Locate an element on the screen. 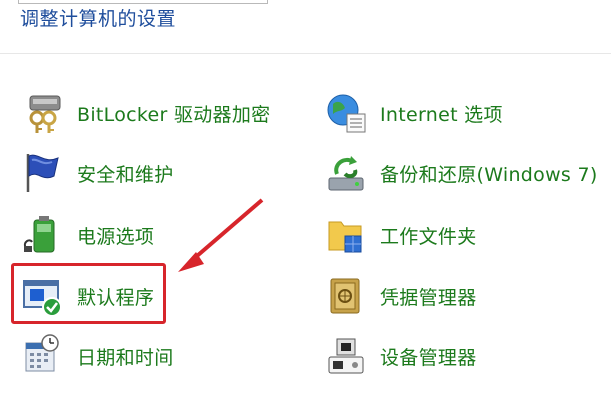 The image size is (611, 400). item-credential-manager: 凭据管理器 is located at coordinates (400, 296).